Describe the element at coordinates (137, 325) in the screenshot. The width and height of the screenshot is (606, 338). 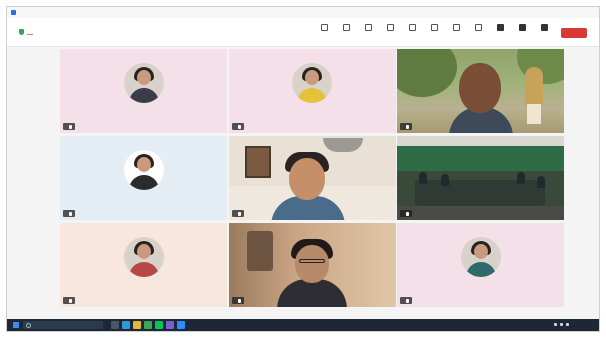
I see `file-explorer-icon` at that location.